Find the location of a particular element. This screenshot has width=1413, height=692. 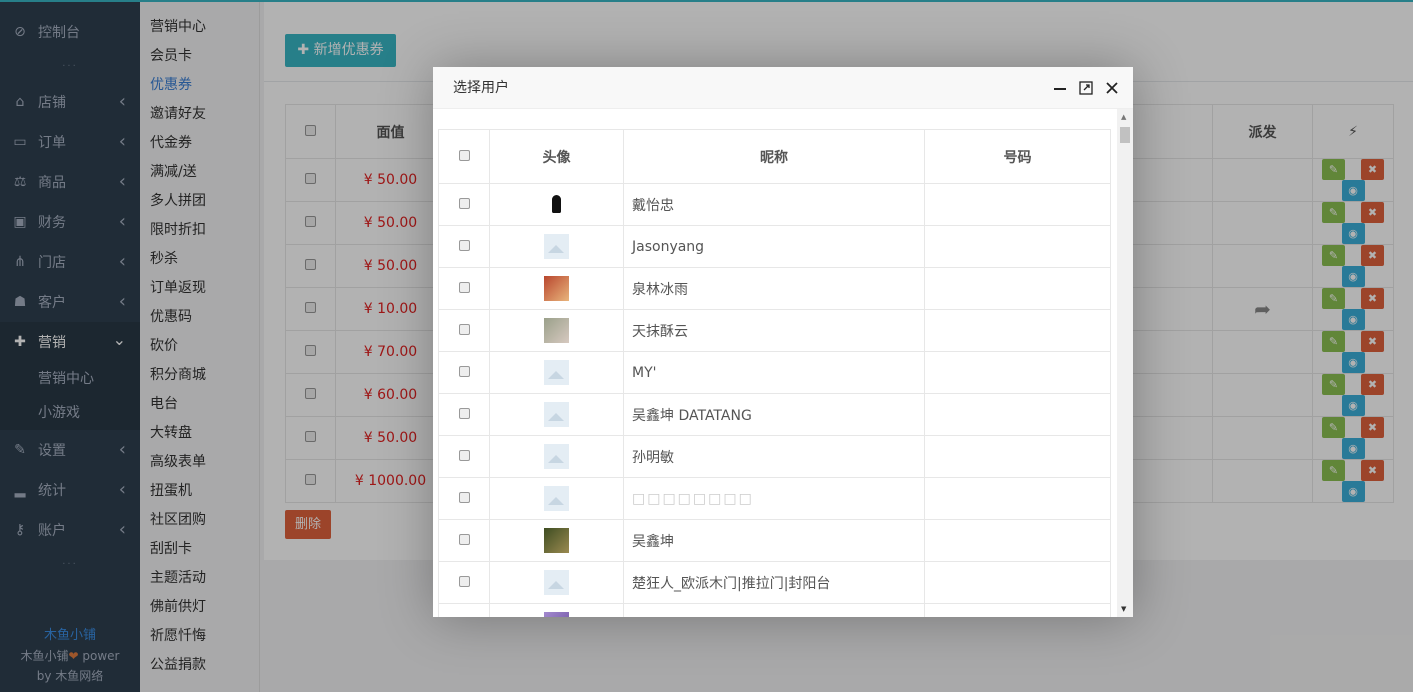

avatar-header: 头像 is located at coordinates (556, 156).